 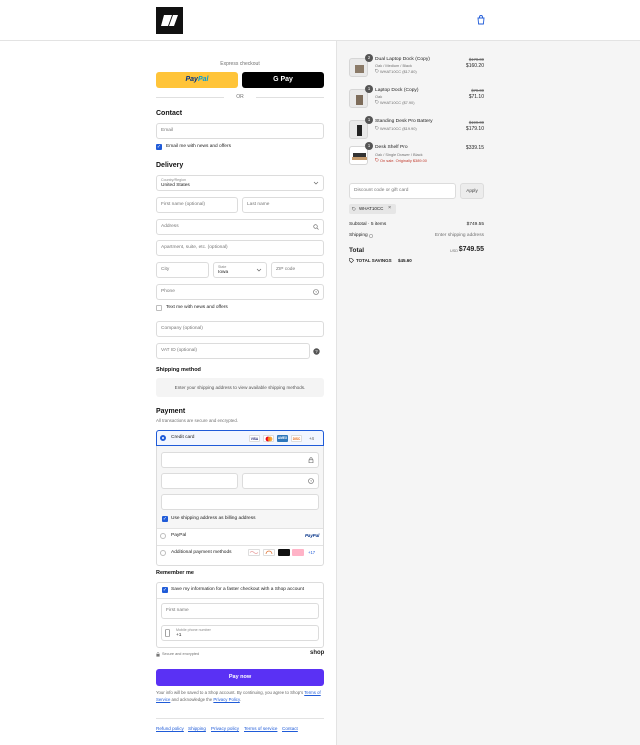 What do you see at coordinates (402, 191) in the screenshot?
I see `discount-code-field: Discount code or gift card` at bounding box center [402, 191].